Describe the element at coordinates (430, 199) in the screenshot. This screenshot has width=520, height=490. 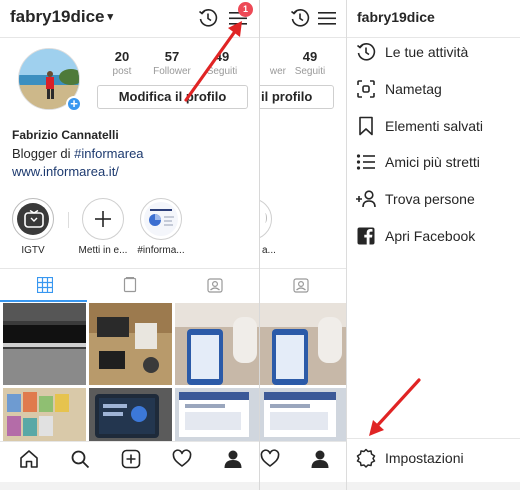
I see `menu-item-label: Trova persone` at that location.